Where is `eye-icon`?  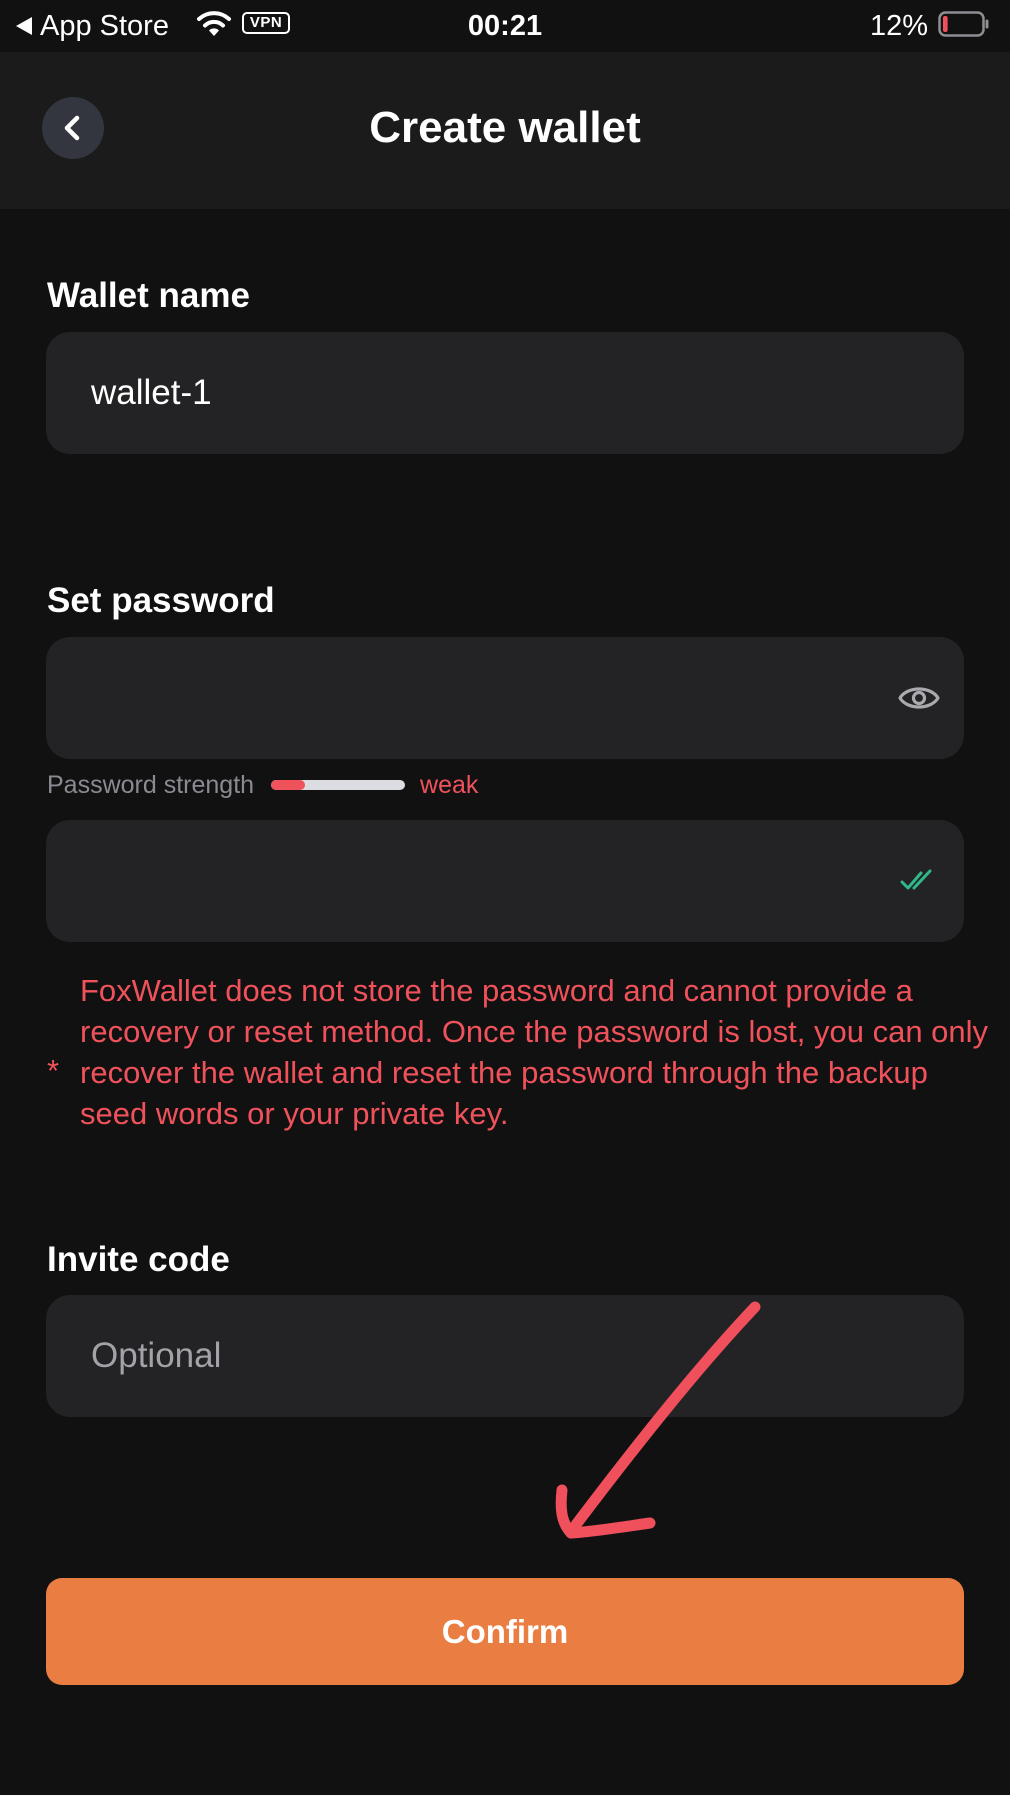
eye-icon is located at coordinates (919, 698).